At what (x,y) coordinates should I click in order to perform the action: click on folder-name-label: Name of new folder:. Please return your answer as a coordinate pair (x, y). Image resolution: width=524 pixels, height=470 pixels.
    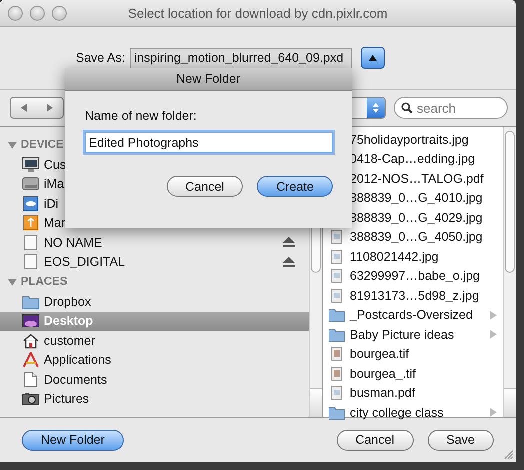
    Looking at the image, I should click on (141, 116).